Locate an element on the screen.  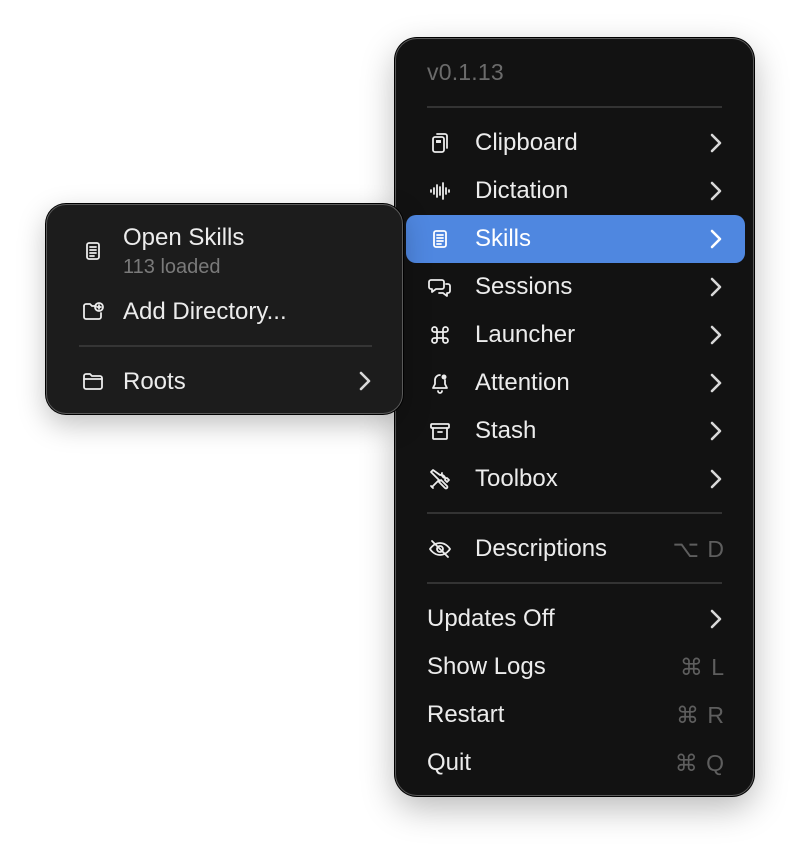
menu-item-toolbox: Toolbox is located at coordinates (575, 479).